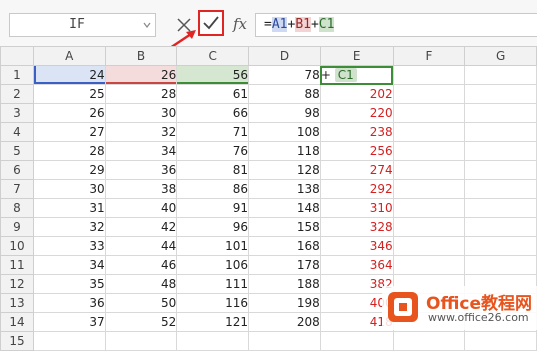 Image resolution: width=537 pixels, height=351 pixels. What do you see at coordinates (17, 56) in the screenshot?
I see `select-all-corner` at bounding box center [17, 56].